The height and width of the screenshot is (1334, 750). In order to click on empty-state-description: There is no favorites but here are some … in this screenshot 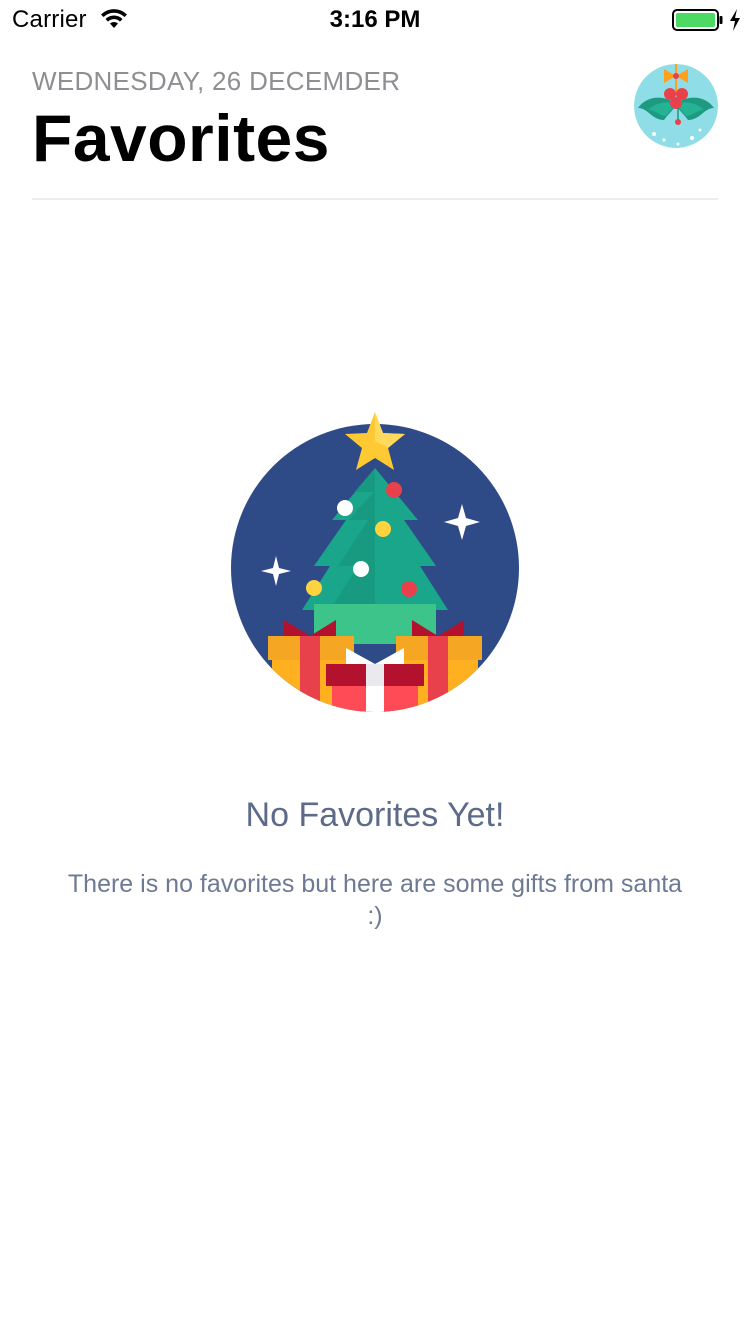, I will do `click(375, 900)`.